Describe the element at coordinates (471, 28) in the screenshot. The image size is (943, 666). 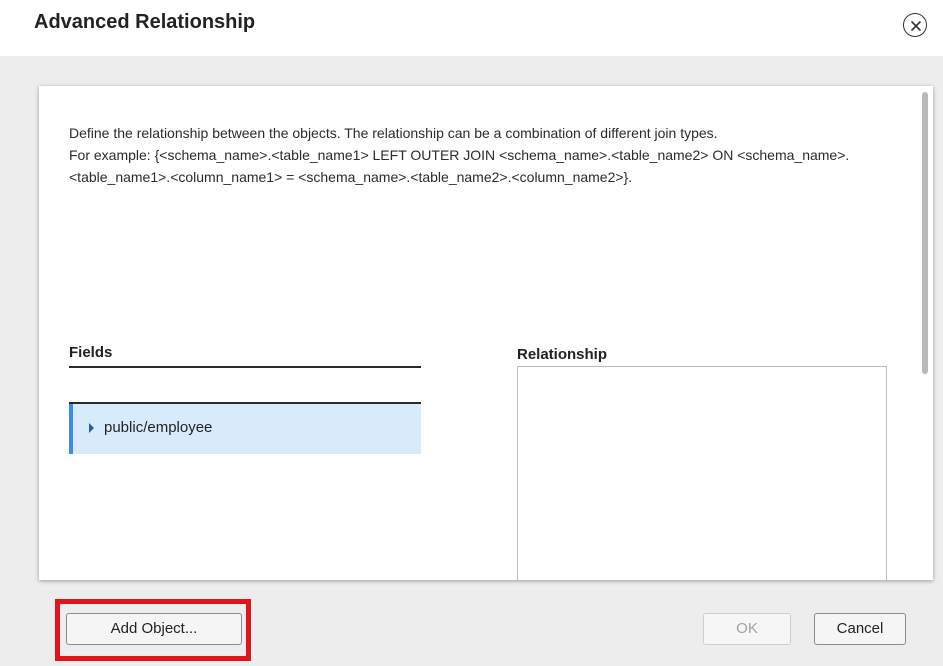
I see `dialog-header: Advanced Relationship` at that location.